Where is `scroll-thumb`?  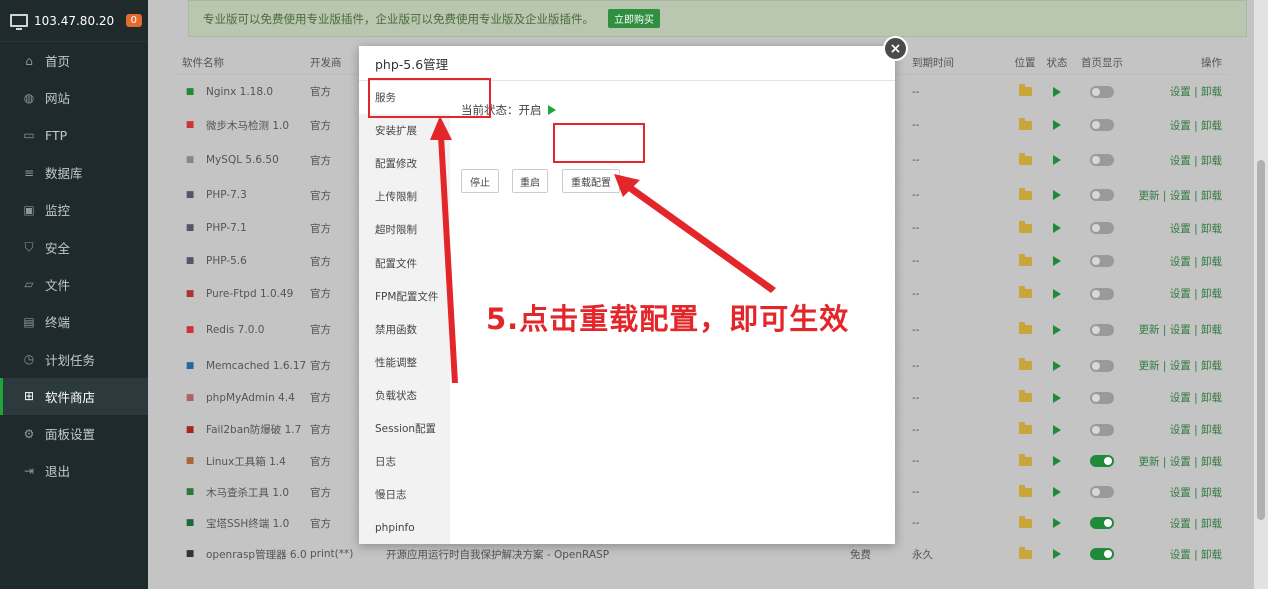
scroll-thumb is located at coordinates (1261, 340).